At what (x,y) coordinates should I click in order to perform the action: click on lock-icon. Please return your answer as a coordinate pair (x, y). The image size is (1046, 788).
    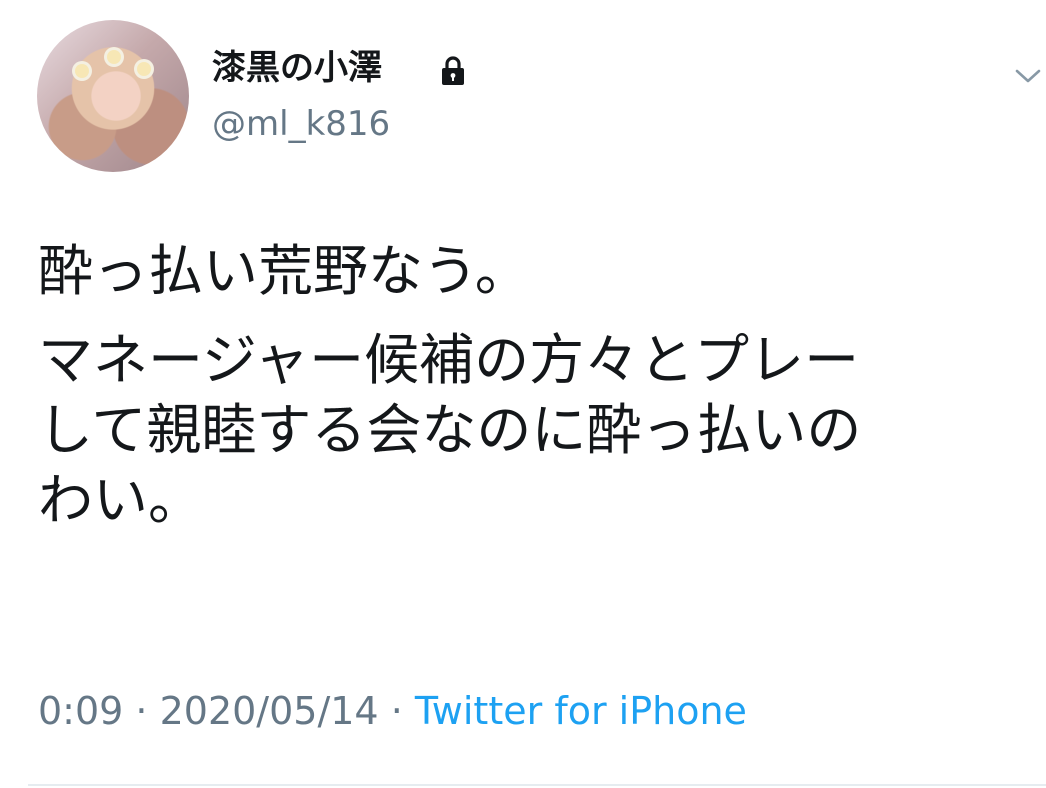
    Looking at the image, I should click on (453, 70).